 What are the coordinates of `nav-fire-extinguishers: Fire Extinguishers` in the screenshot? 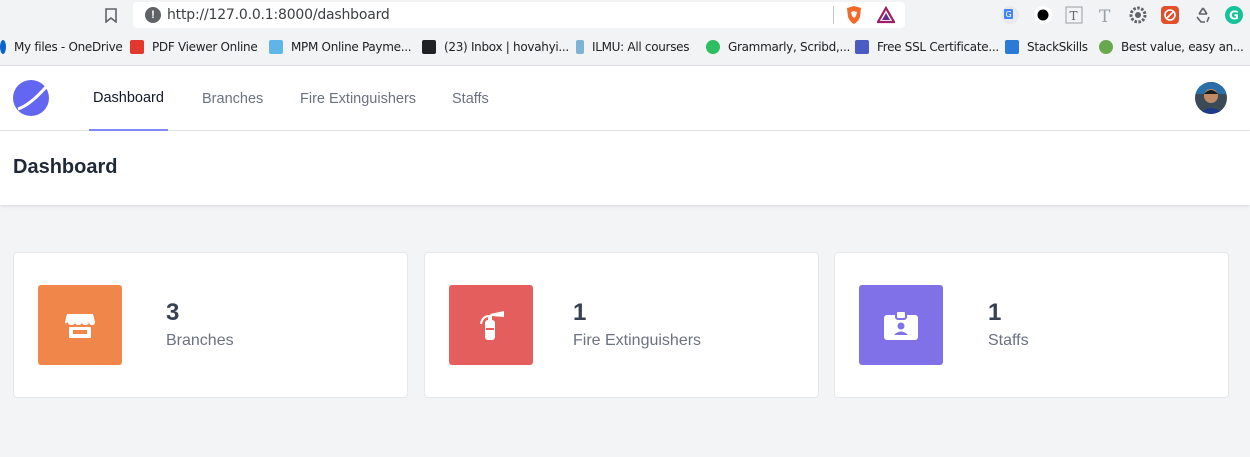 It's located at (358, 98).